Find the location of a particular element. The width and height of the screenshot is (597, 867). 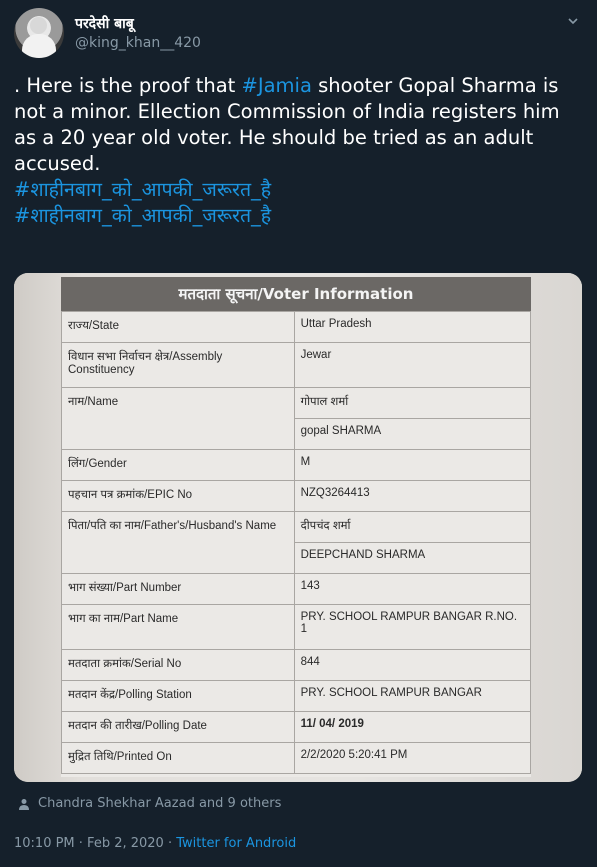

table-row: राज्य/State Uttar Pradesh is located at coordinates (296, 327).